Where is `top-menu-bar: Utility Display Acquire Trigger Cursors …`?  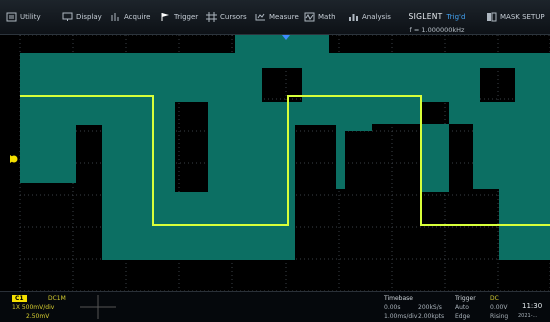 top-menu-bar: Utility Display Acquire Trigger Cursors … is located at coordinates (275, 17).